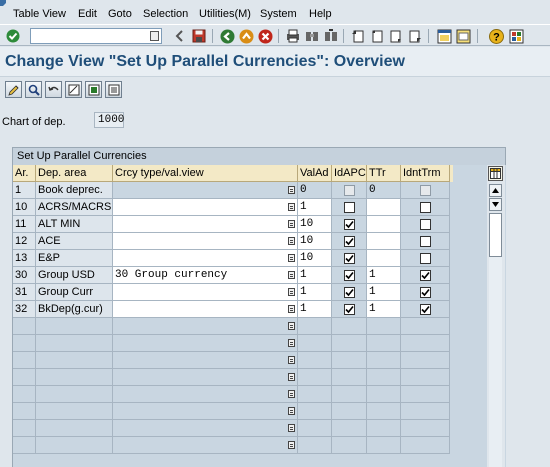 This screenshot has height=467, width=550. I want to click on exit-icon, so click(246, 36).